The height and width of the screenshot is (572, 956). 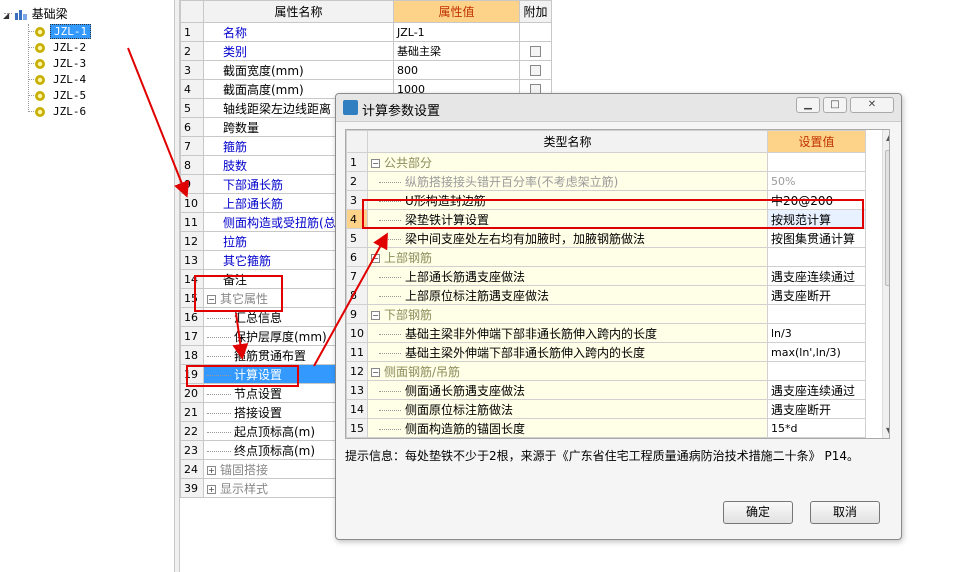 I want to click on arrow-calc-to-dialog, so click(x=350, y=299).